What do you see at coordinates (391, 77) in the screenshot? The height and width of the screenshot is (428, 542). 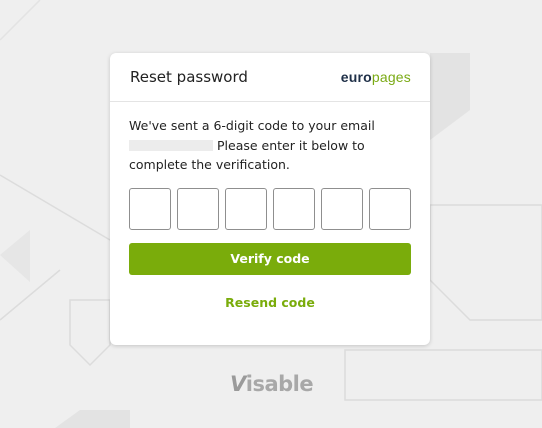 I see `logo-pages-text: pages` at bounding box center [391, 77].